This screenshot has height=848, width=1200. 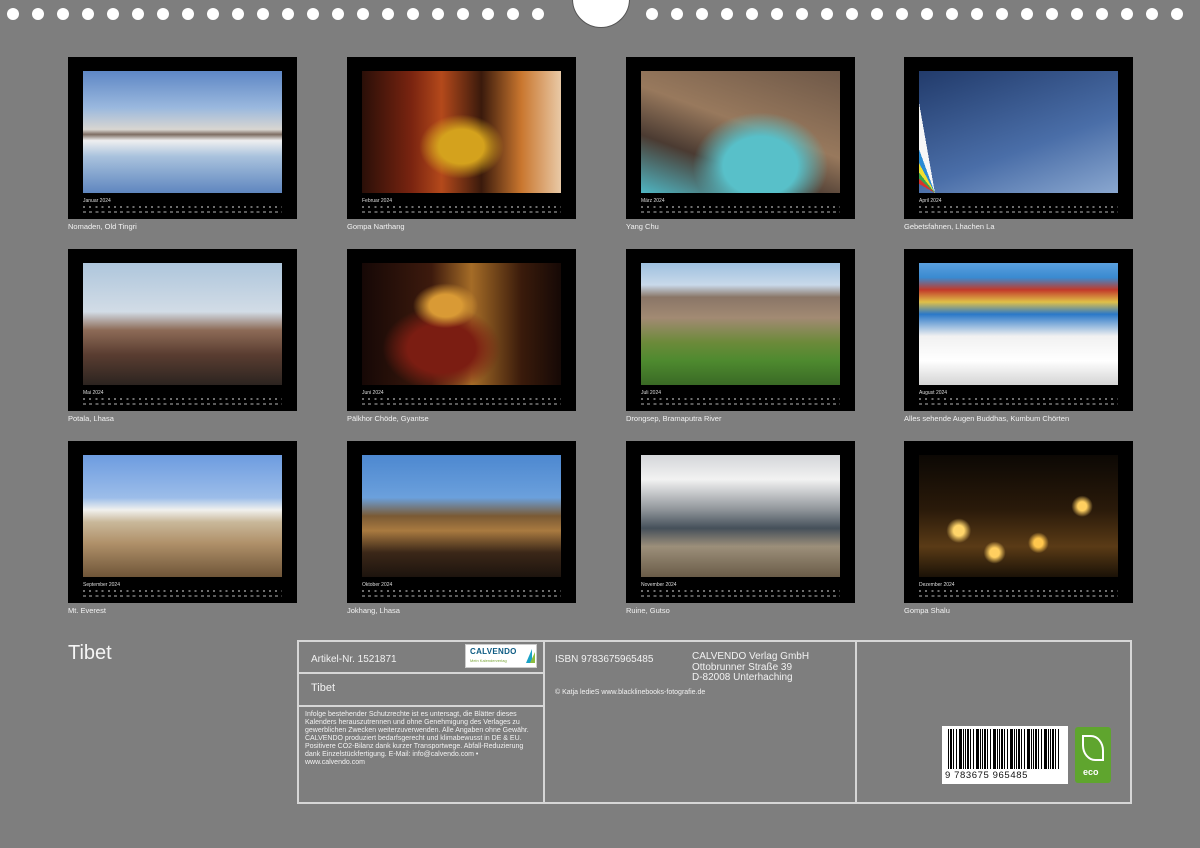 I want to click on photo-caption: Nomaden, Old Tingri, so click(x=102, y=226).